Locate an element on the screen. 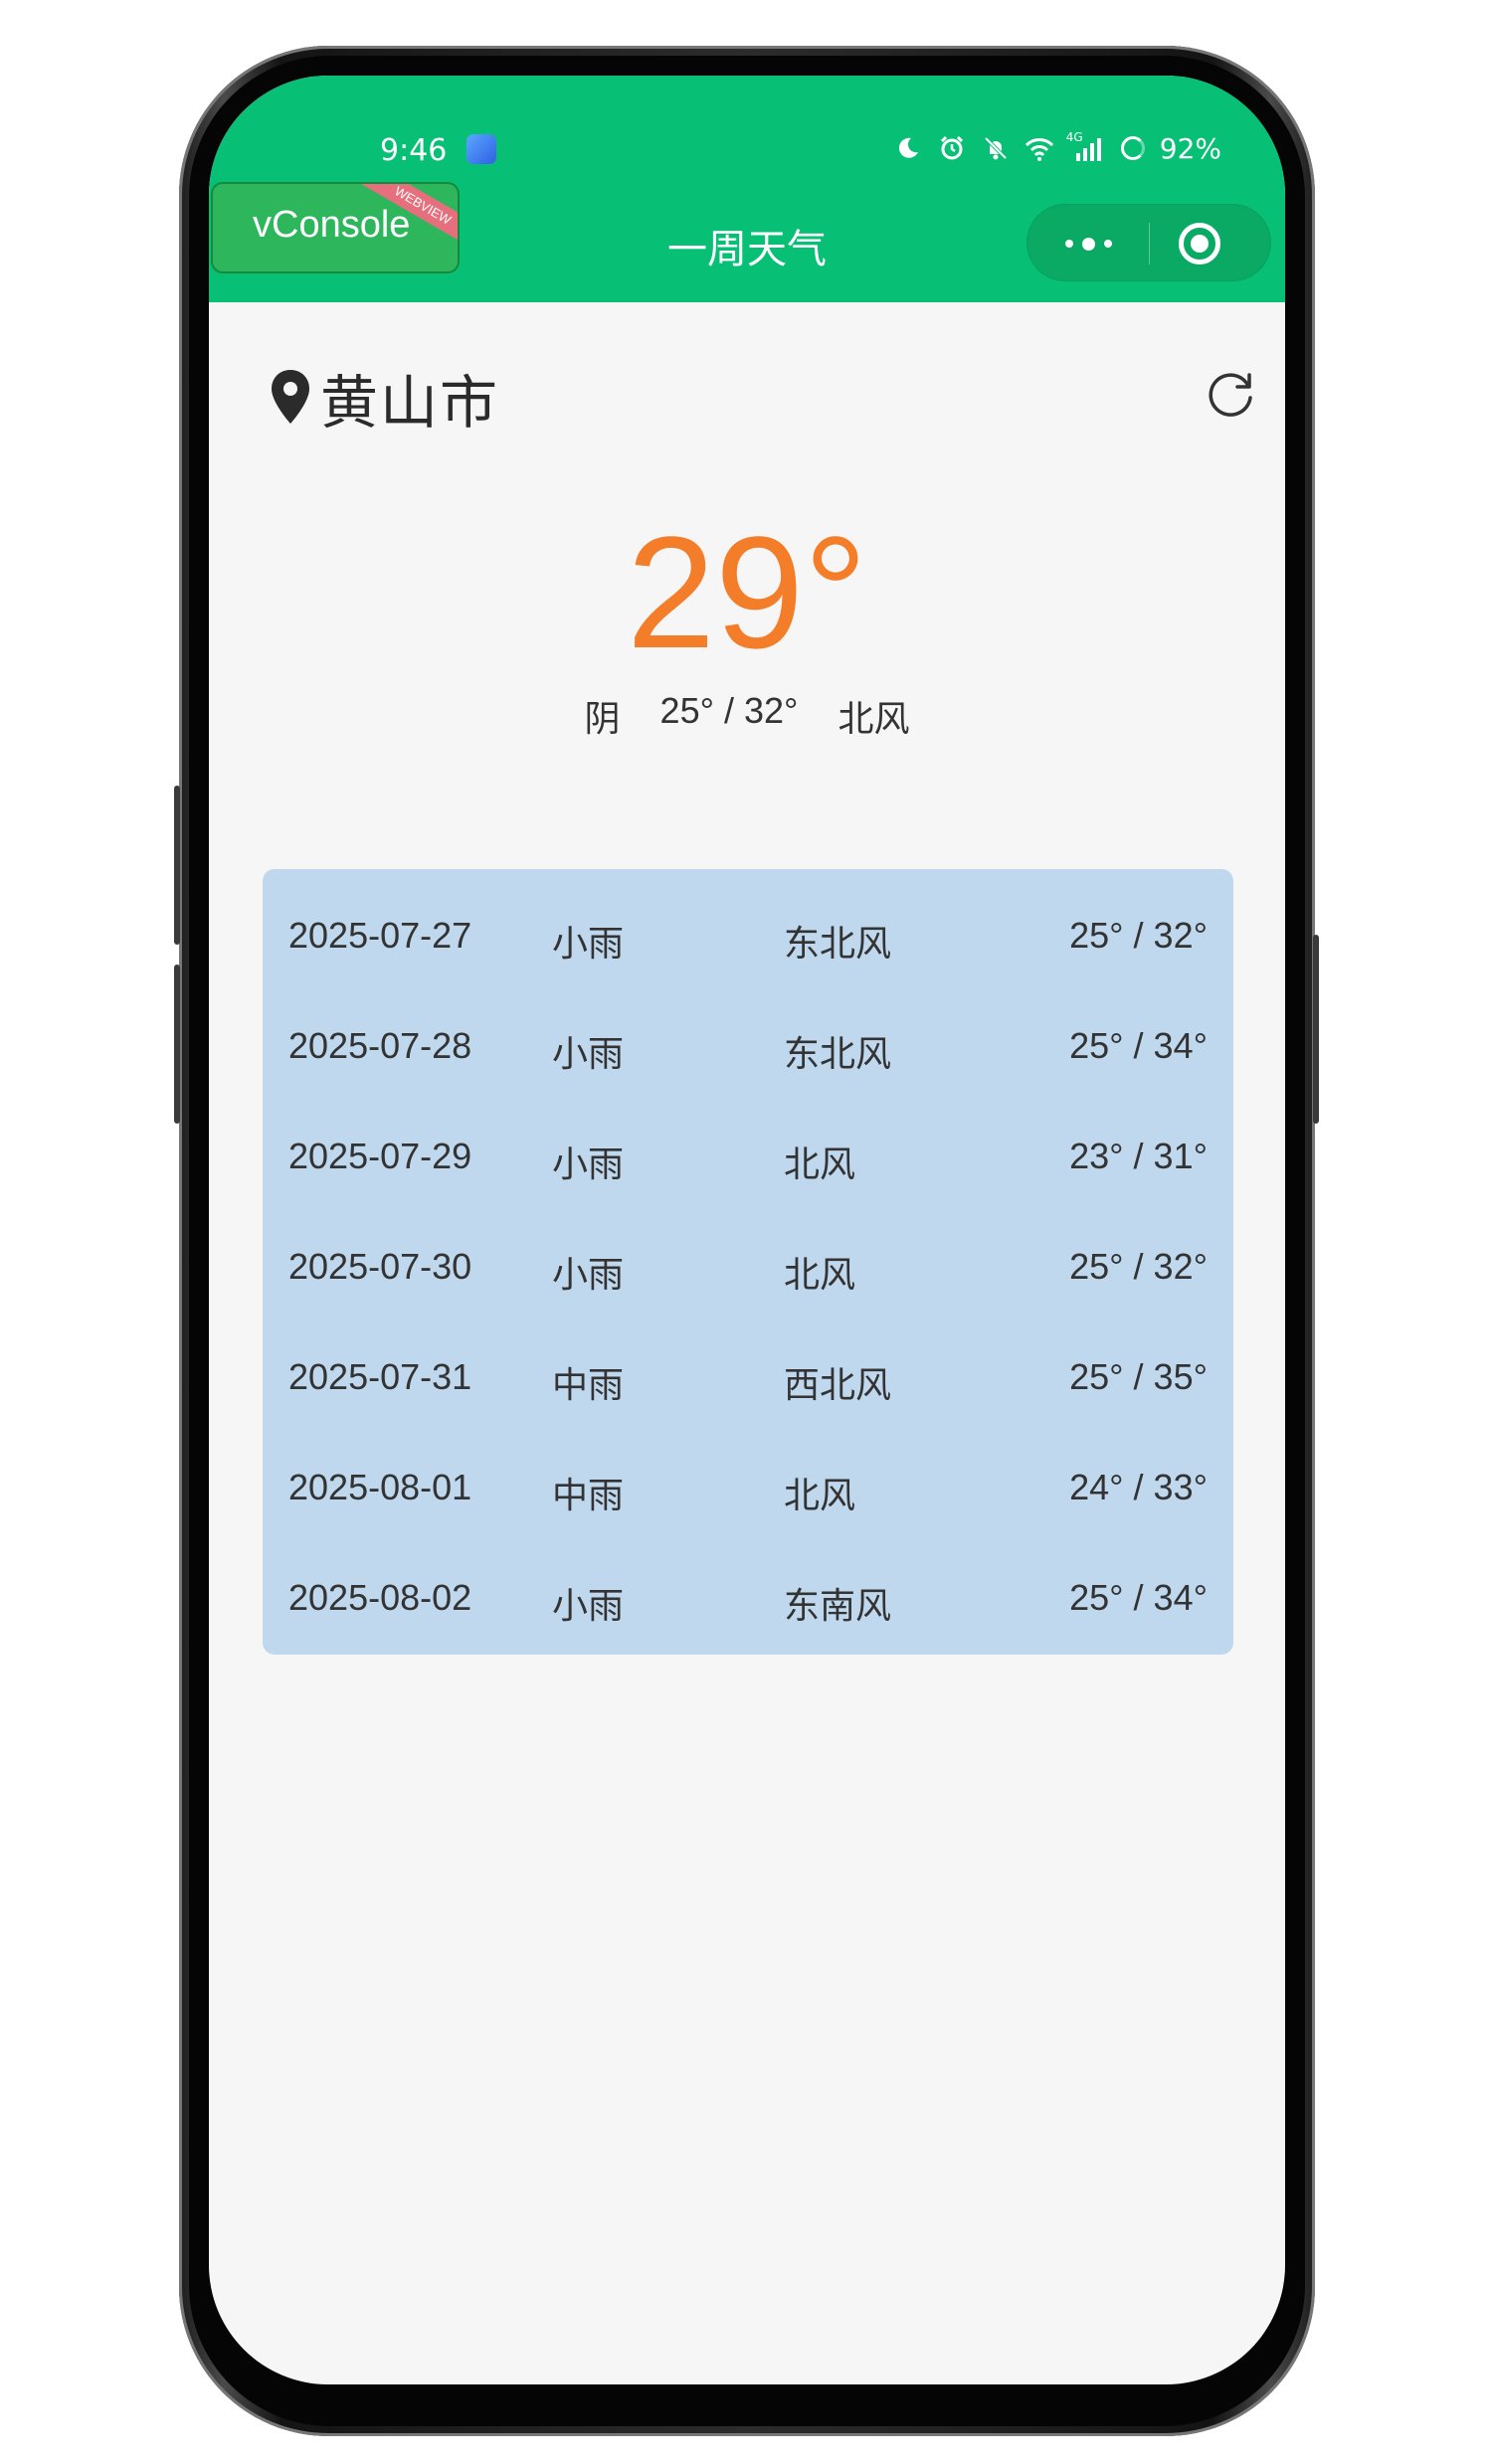 Image resolution: width=1492 pixels, height=2464 pixels. alarm-icon is located at coordinates (952, 148).